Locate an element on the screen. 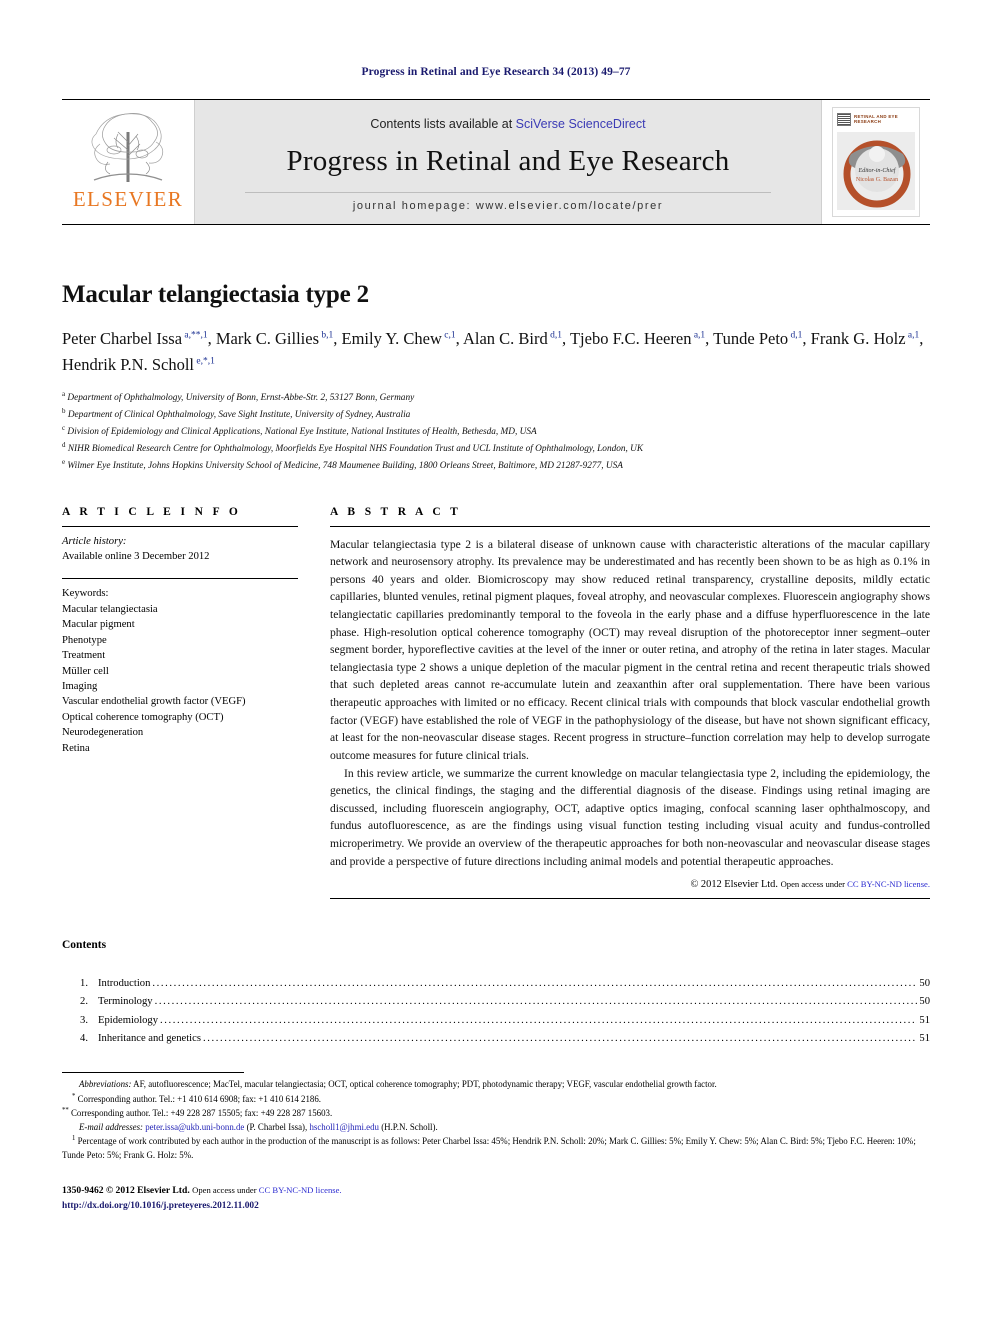 The image size is (992, 1323). cover-eye-ring-icon: Editor-in-Chief Nicolas G. Bazan is located at coordinates (877, 174).